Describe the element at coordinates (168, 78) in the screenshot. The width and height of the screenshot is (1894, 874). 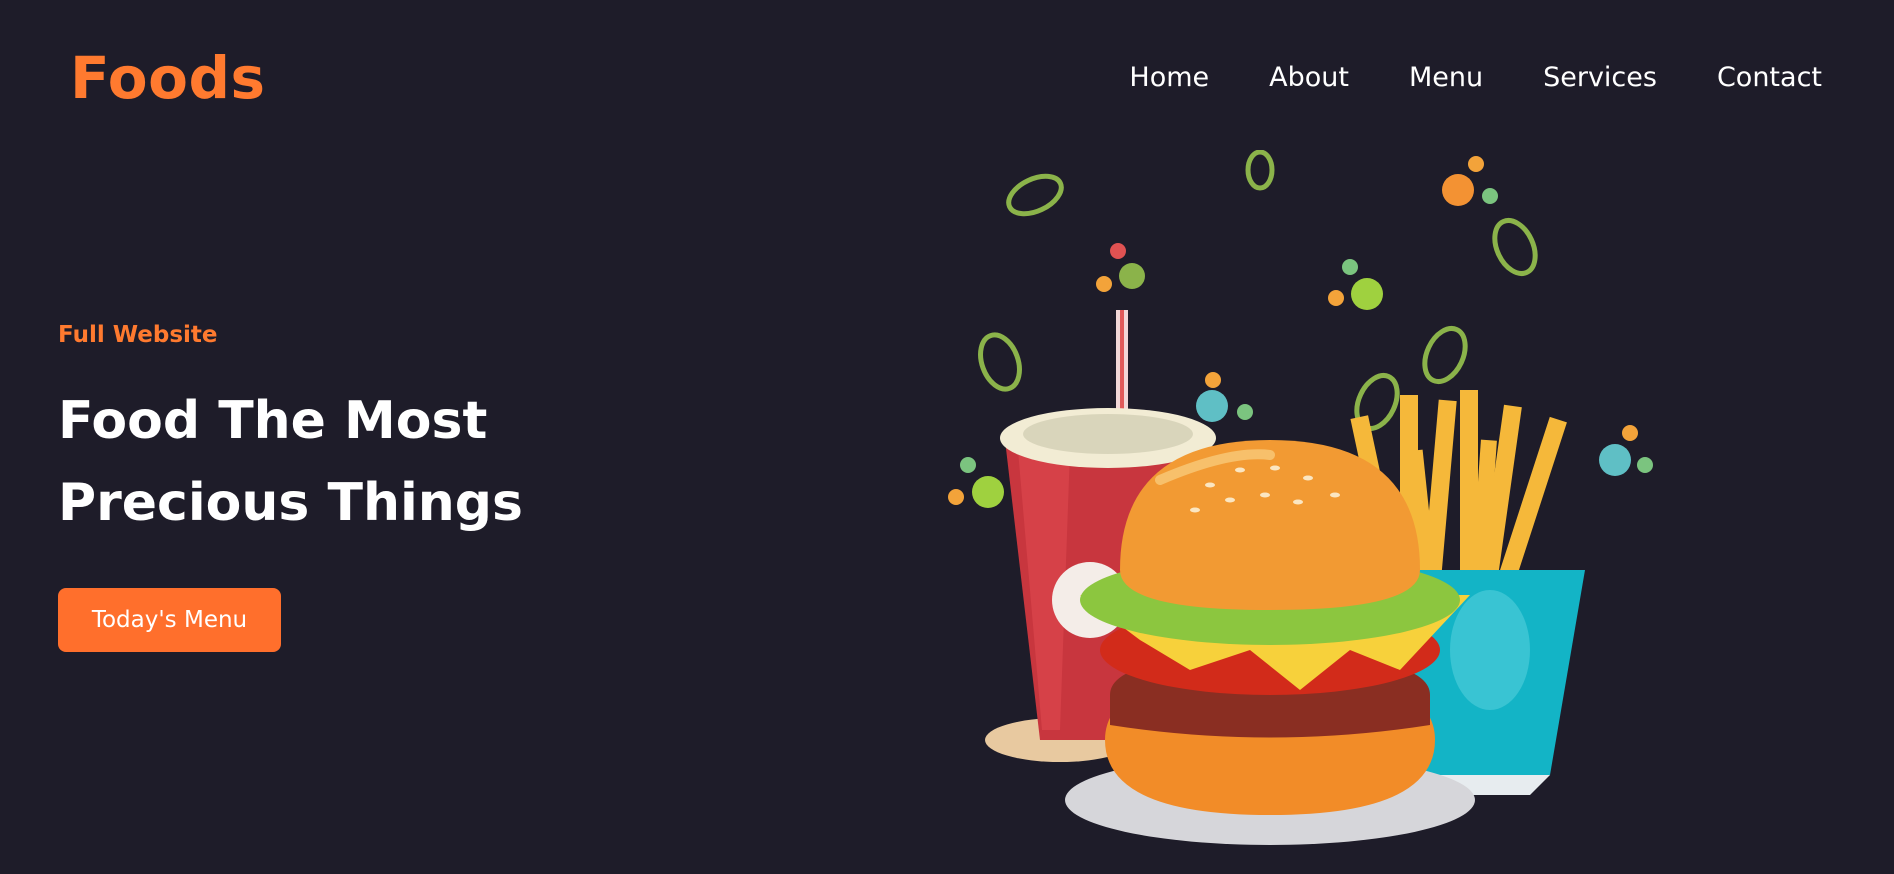
I see `logo: Foods` at that location.